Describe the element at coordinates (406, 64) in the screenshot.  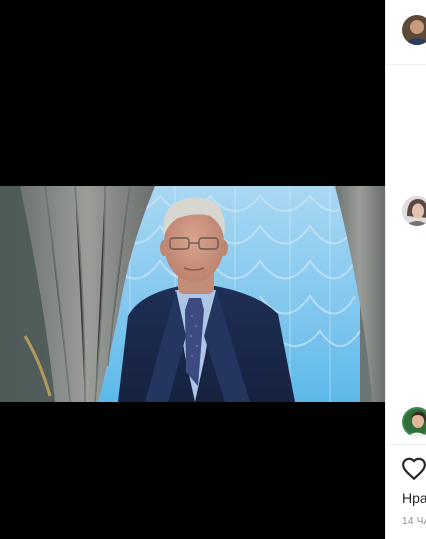
I see `header-divider` at that location.